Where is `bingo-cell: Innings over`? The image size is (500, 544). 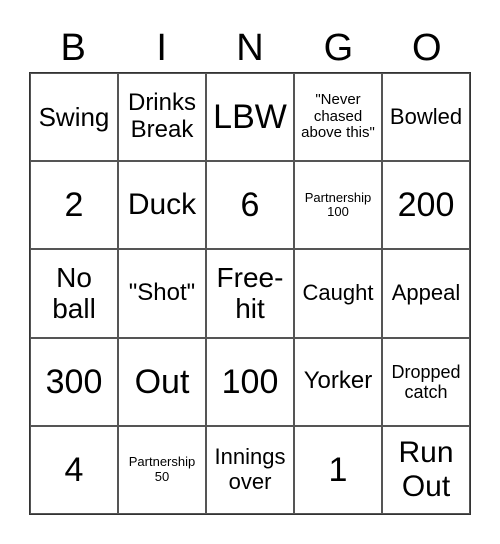
bingo-cell: Innings over is located at coordinates (250, 469).